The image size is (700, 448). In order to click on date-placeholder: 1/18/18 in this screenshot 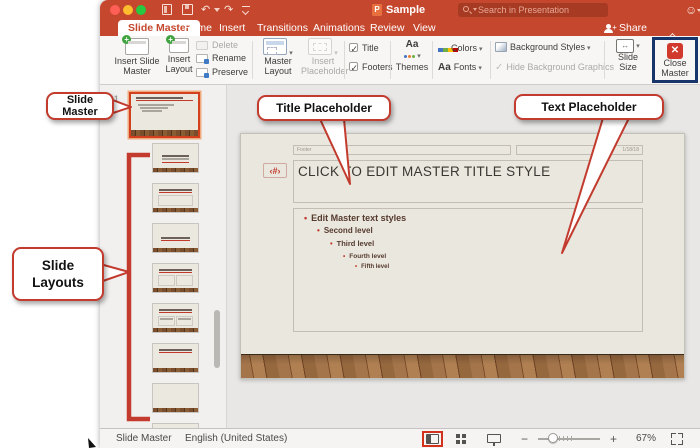, I will do `click(579, 150)`.